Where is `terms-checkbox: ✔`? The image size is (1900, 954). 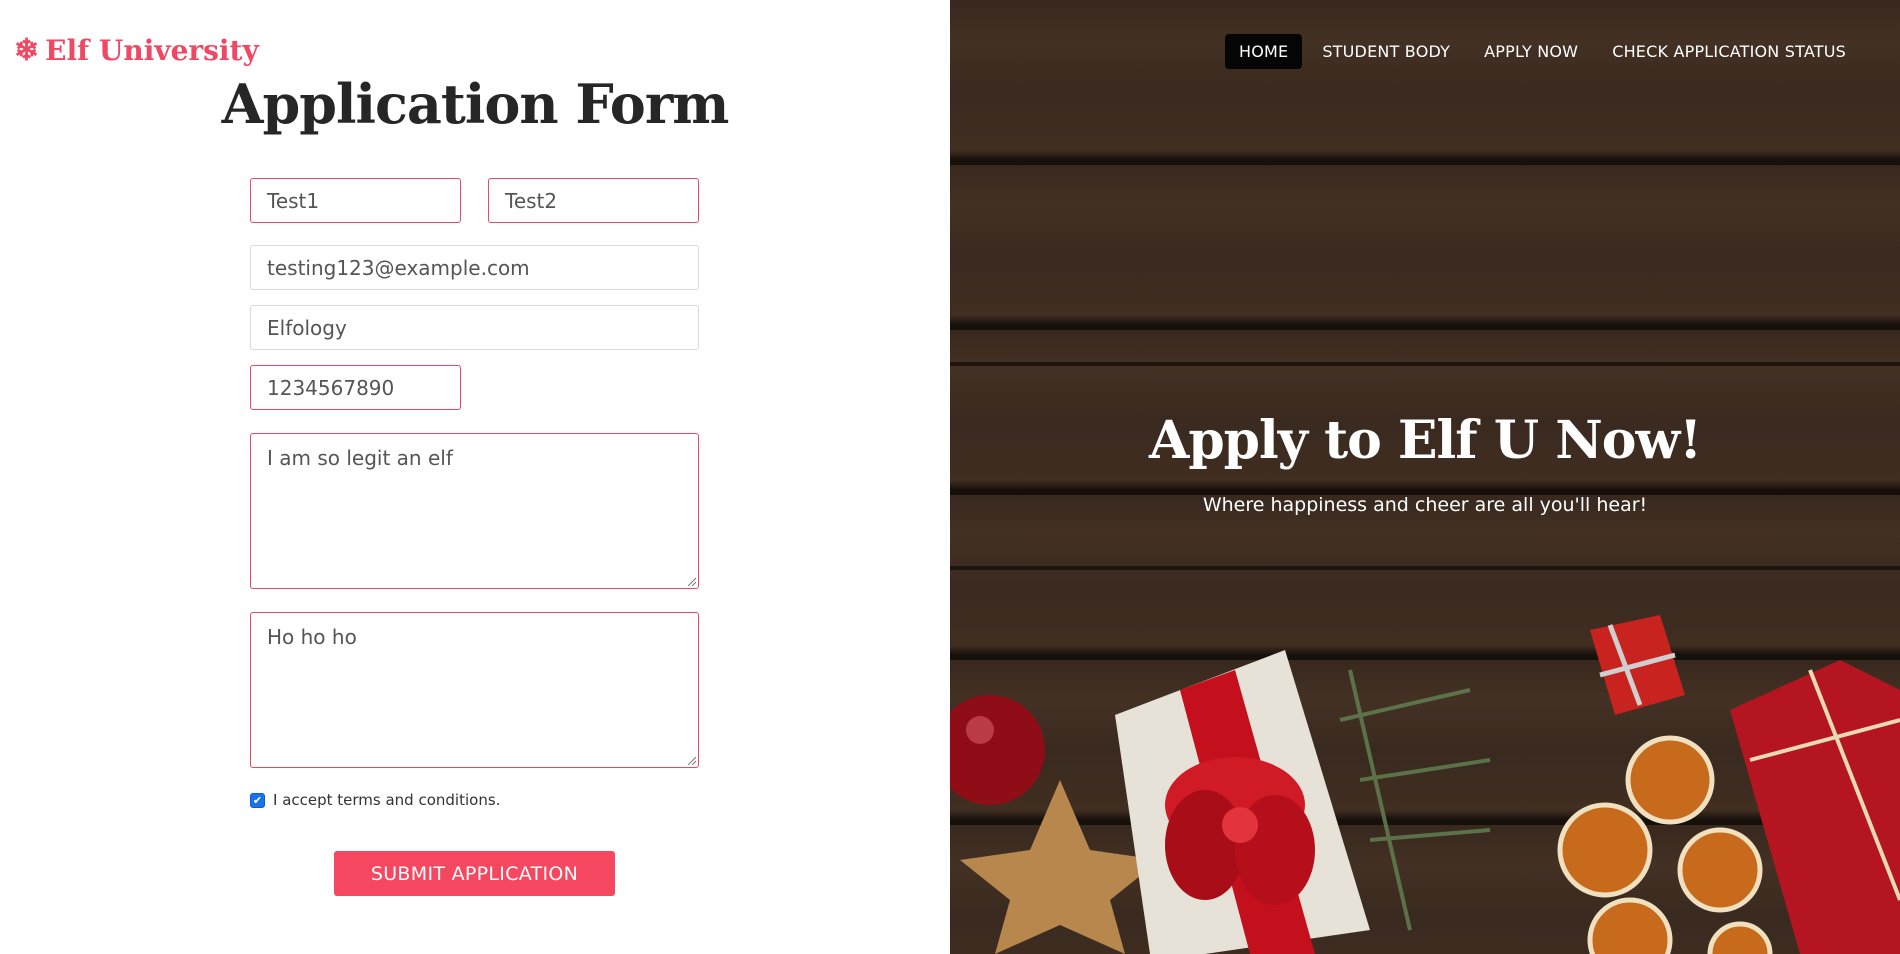
terms-checkbox: ✔ is located at coordinates (257, 800).